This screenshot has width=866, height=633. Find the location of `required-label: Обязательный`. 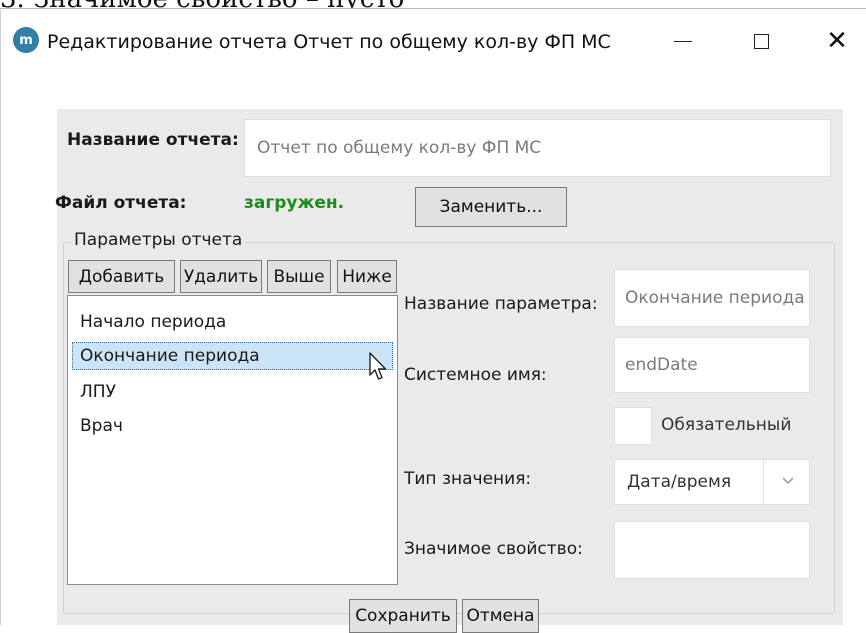

required-label: Обязательный is located at coordinates (726, 425).